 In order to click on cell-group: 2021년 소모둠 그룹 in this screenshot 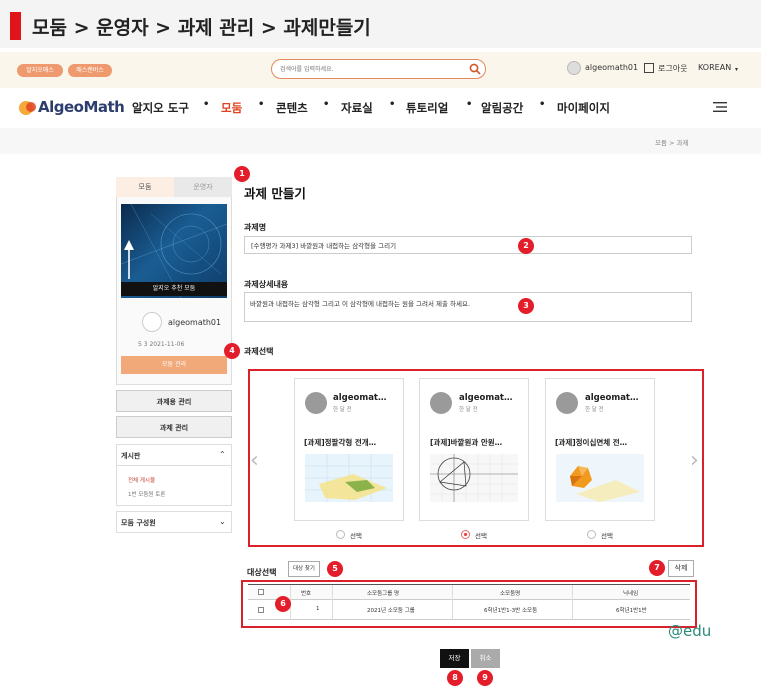, I will do `click(391, 611)`.